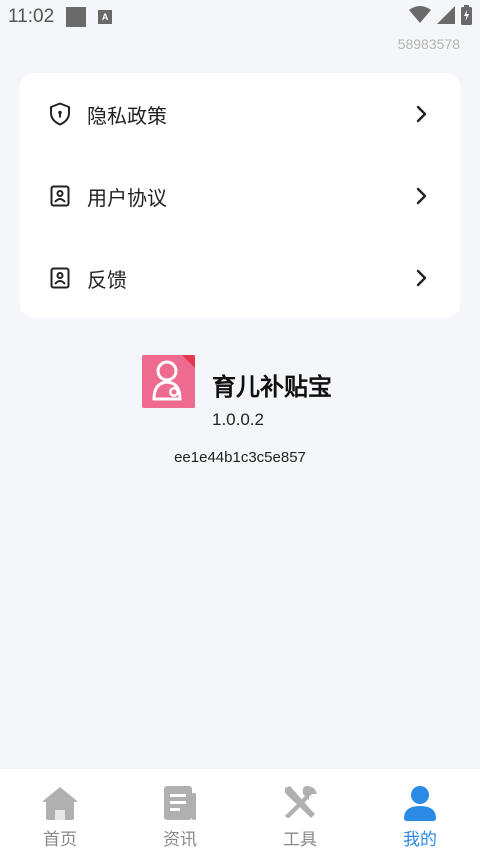 The height and width of the screenshot is (853, 480). Describe the element at coordinates (105, 17) in the screenshot. I see `a-icon: A` at that location.